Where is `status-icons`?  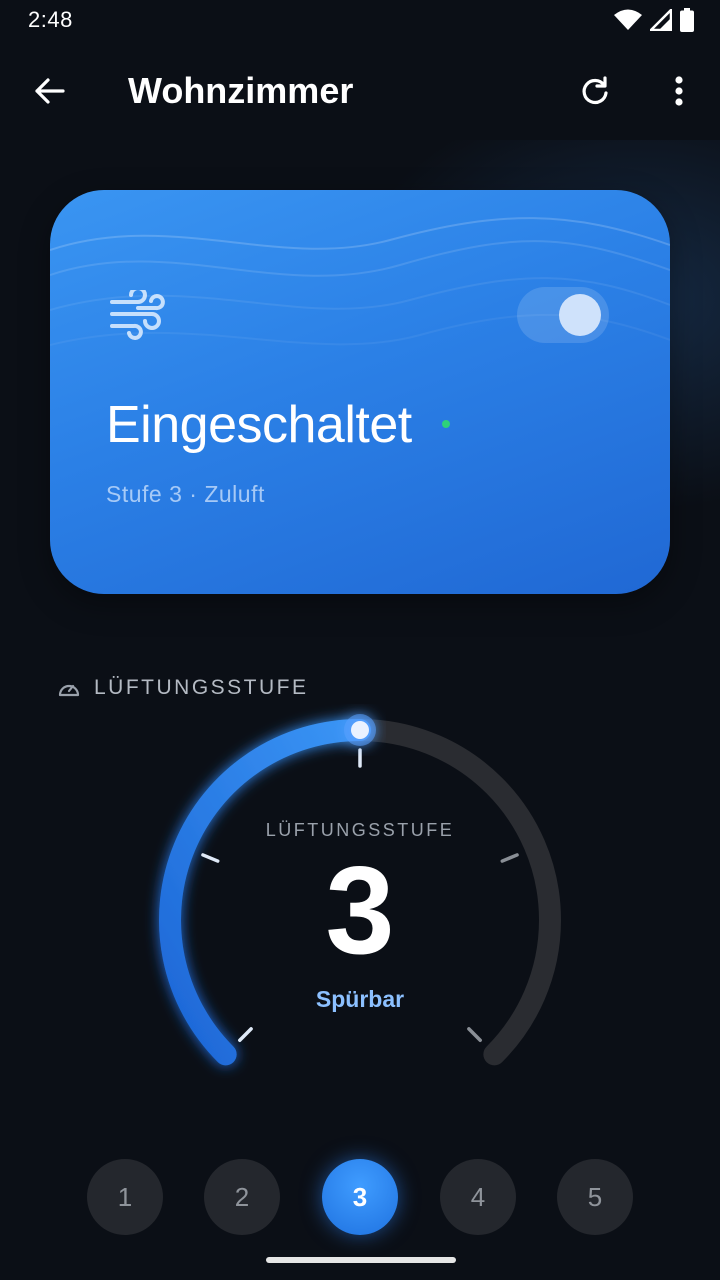 status-icons is located at coordinates (654, 20).